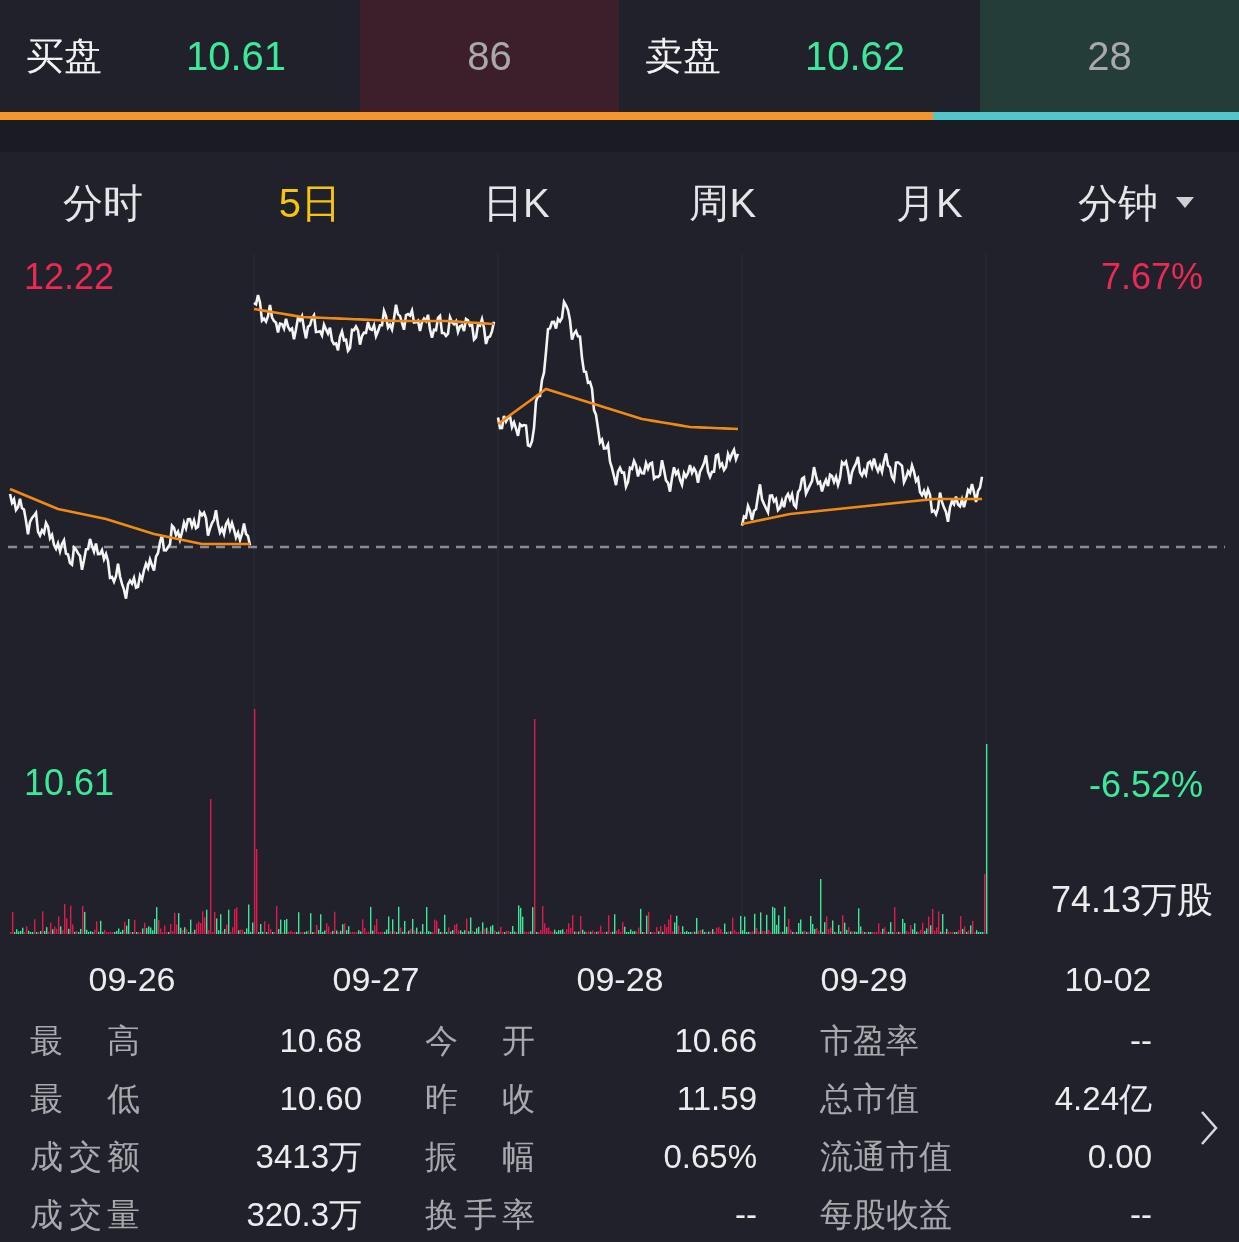  Describe the element at coordinates (480, 1156) in the screenshot. I see `stat-label: 振 幅` at that location.